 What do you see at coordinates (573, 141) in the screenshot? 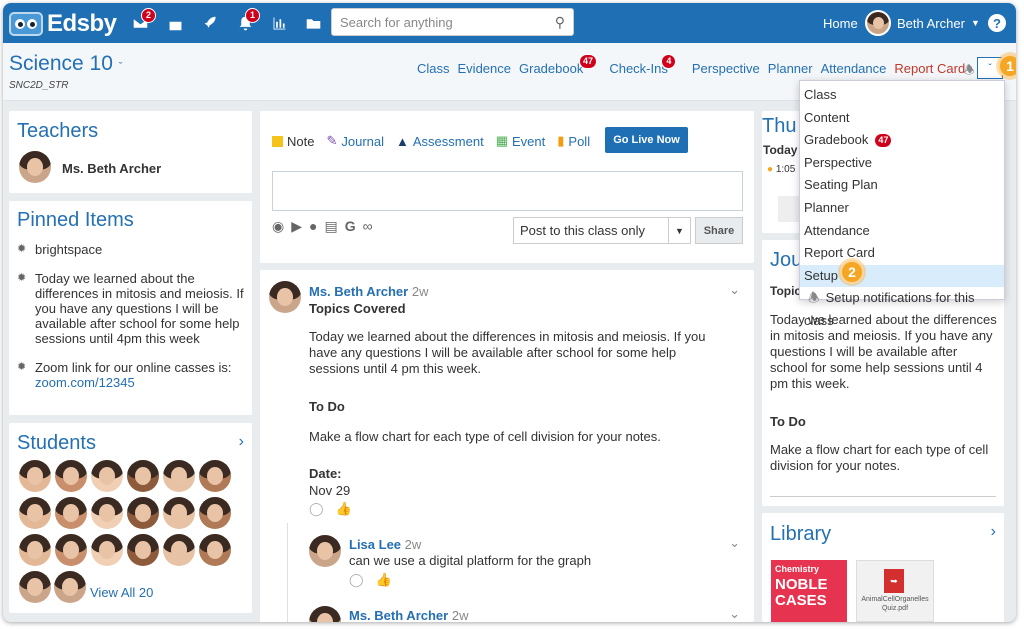
I see `poll-button: ▮ Poll` at bounding box center [573, 141].